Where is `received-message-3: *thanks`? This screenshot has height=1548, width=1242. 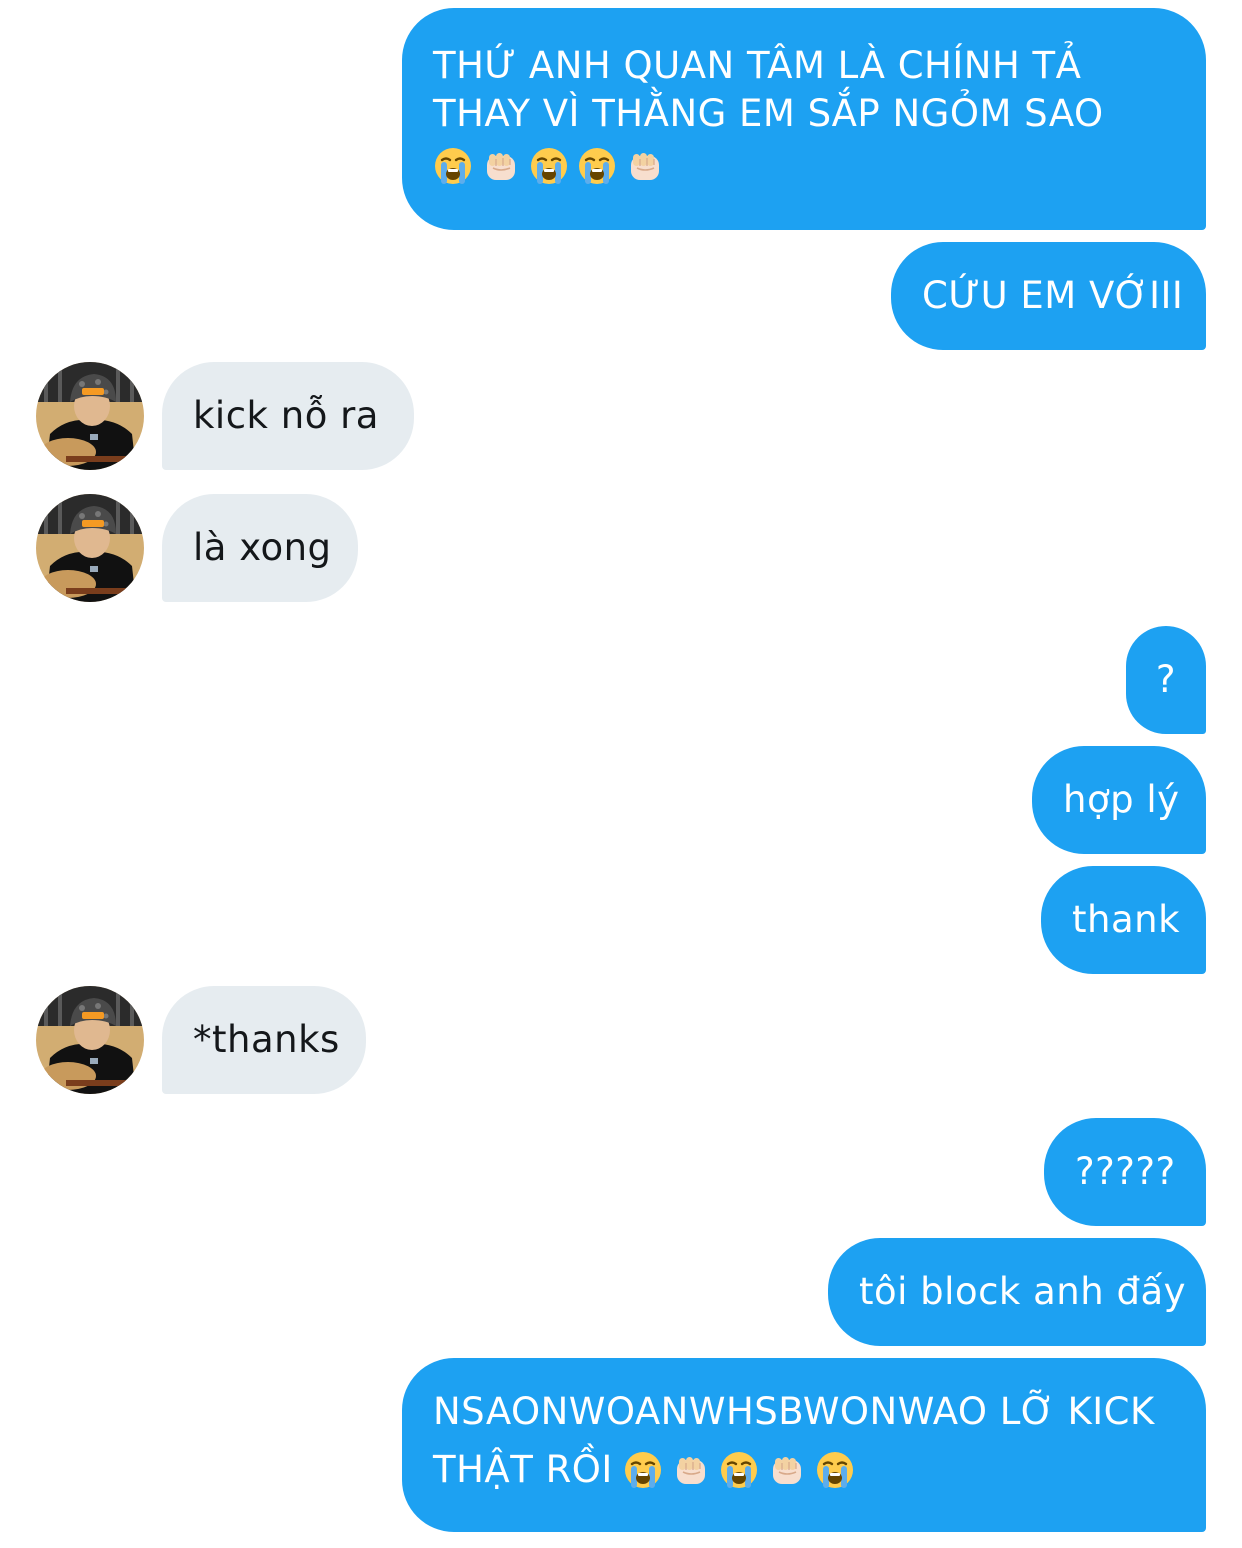
received-message-3: *thanks is located at coordinates (264, 1040).